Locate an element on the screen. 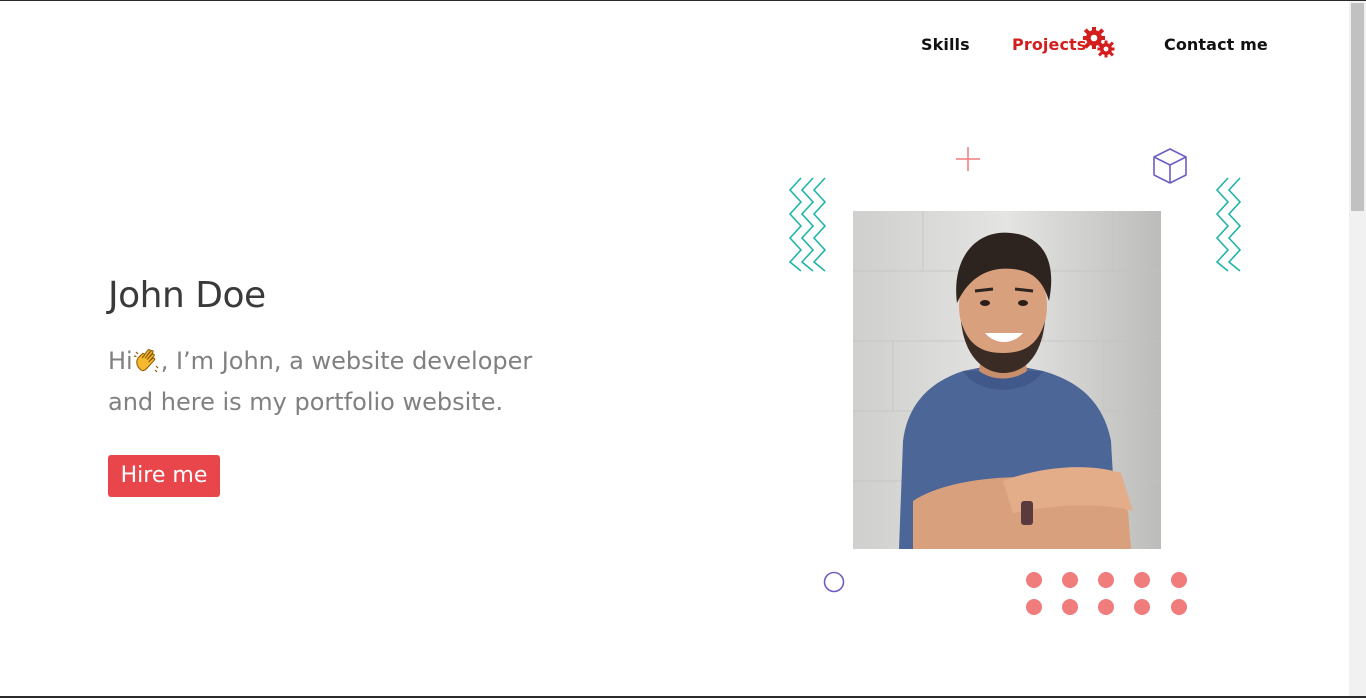 The image size is (1366, 698). gears-icon is located at coordinates (1099, 42).